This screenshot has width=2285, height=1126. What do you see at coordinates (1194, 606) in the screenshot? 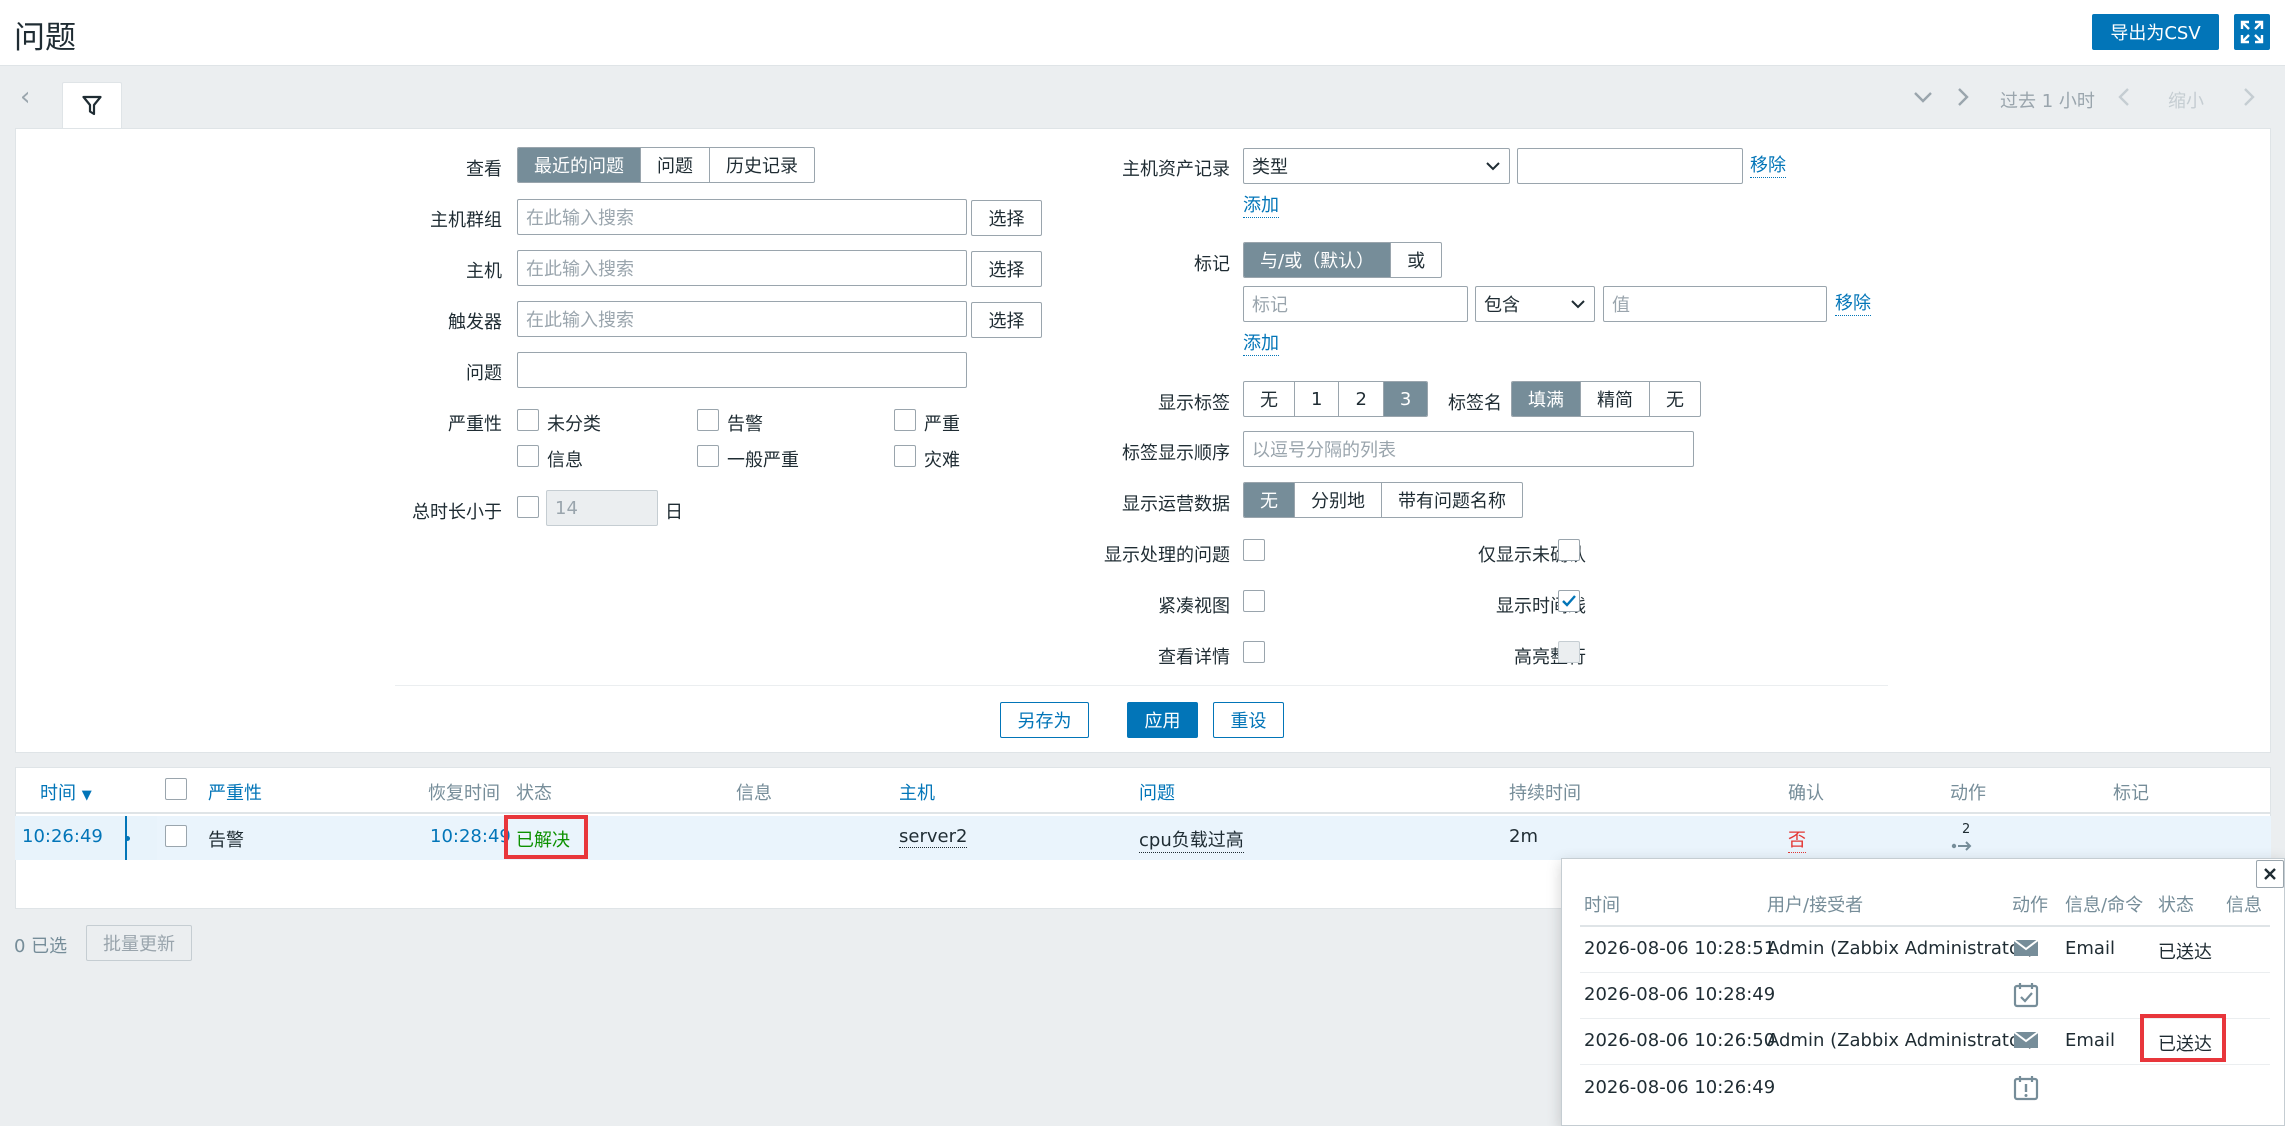
I see `compact-view-label: 紧凑视图` at bounding box center [1194, 606].